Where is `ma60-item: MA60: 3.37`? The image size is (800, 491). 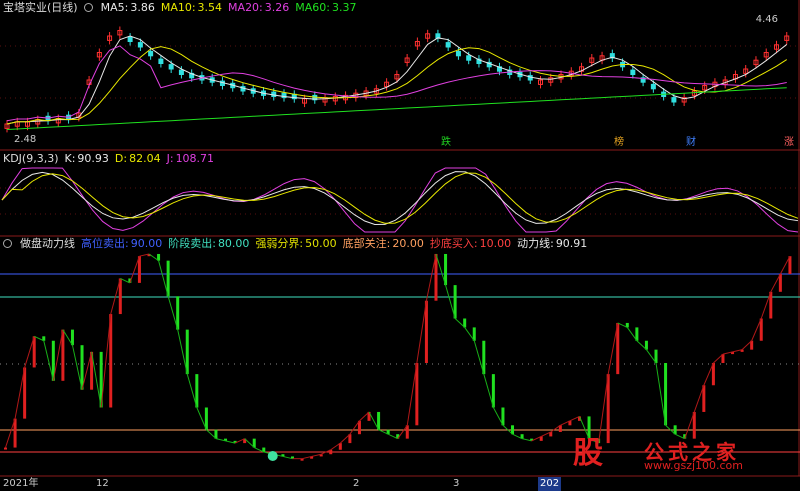 ma60-item: MA60: 3.37 is located at coordinates (326, 7).